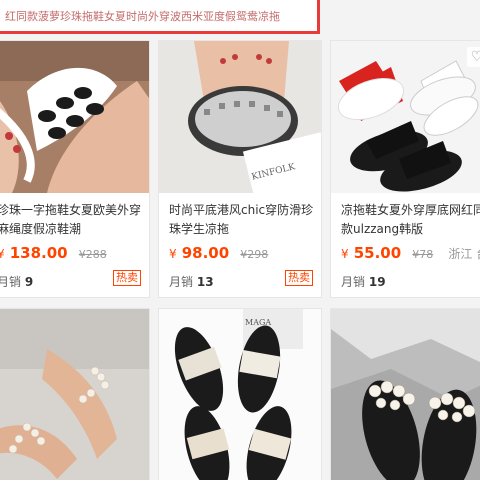 The width and height of the screenshot is (480, 480). I want to click on price-row: ¥ 138.00 ¥288, so click(53, 252).